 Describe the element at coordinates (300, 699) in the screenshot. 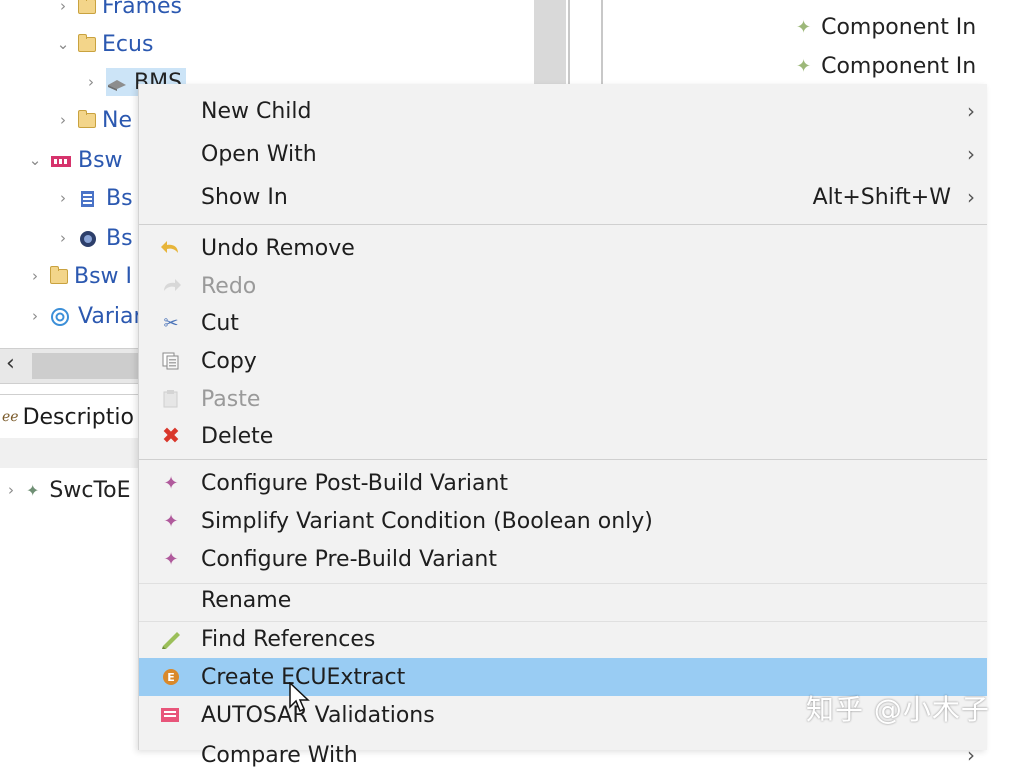

I see `mouse-cursor-icon` at that location.